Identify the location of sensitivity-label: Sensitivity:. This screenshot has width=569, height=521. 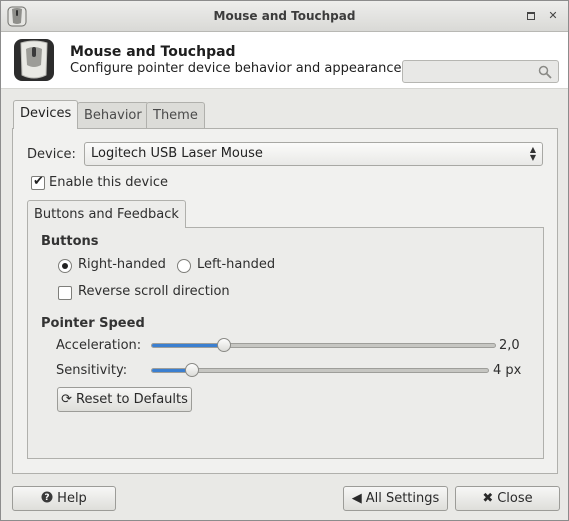
(92, 370).